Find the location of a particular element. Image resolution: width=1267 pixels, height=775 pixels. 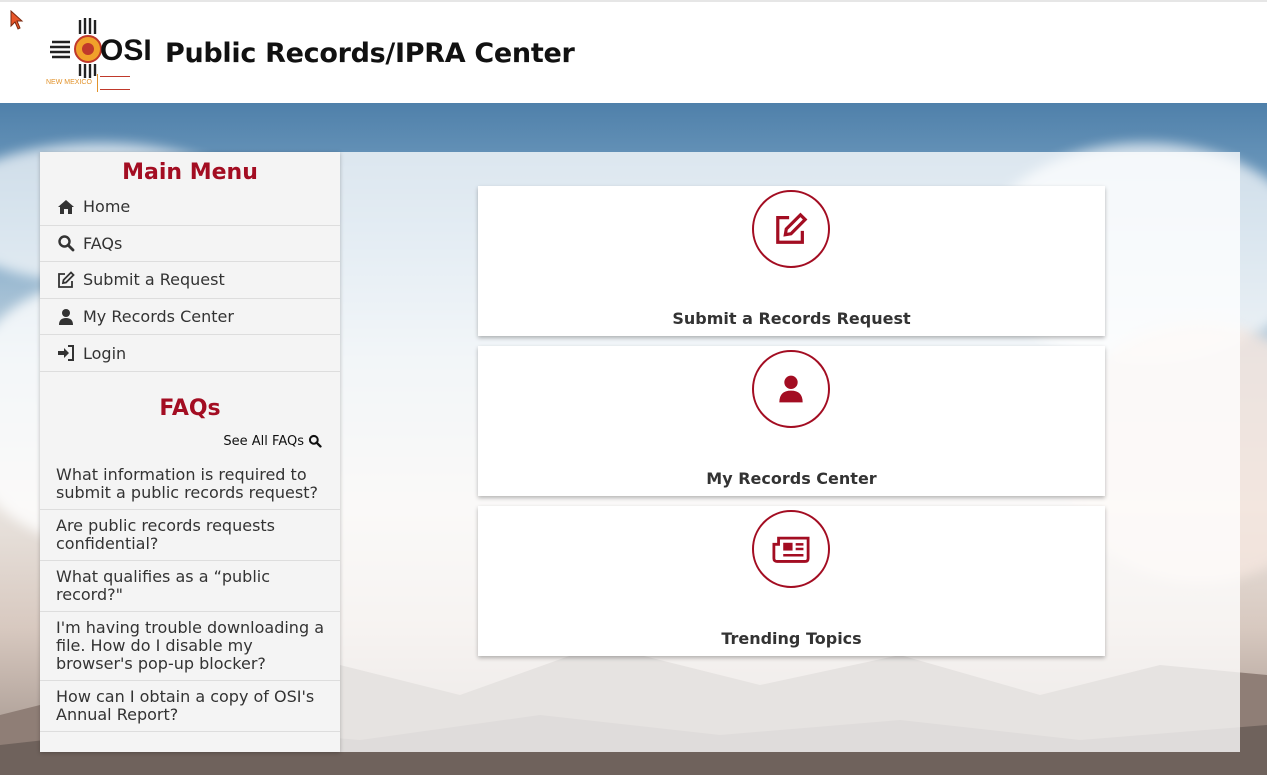

menu-item-label: FAQs is located at coordinates (103, 243).